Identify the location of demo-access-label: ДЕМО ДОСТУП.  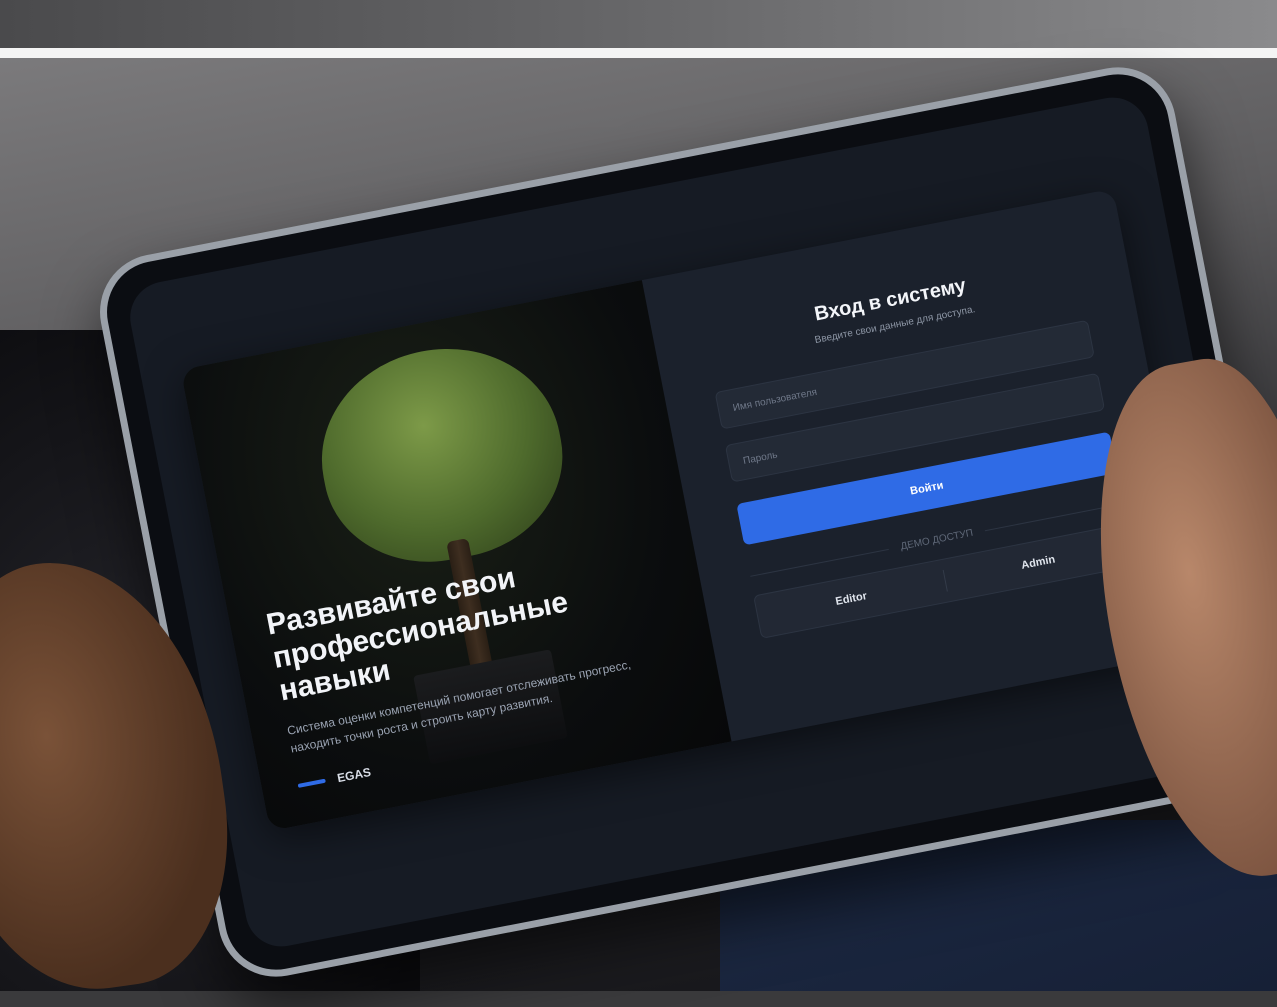
(936, 540).